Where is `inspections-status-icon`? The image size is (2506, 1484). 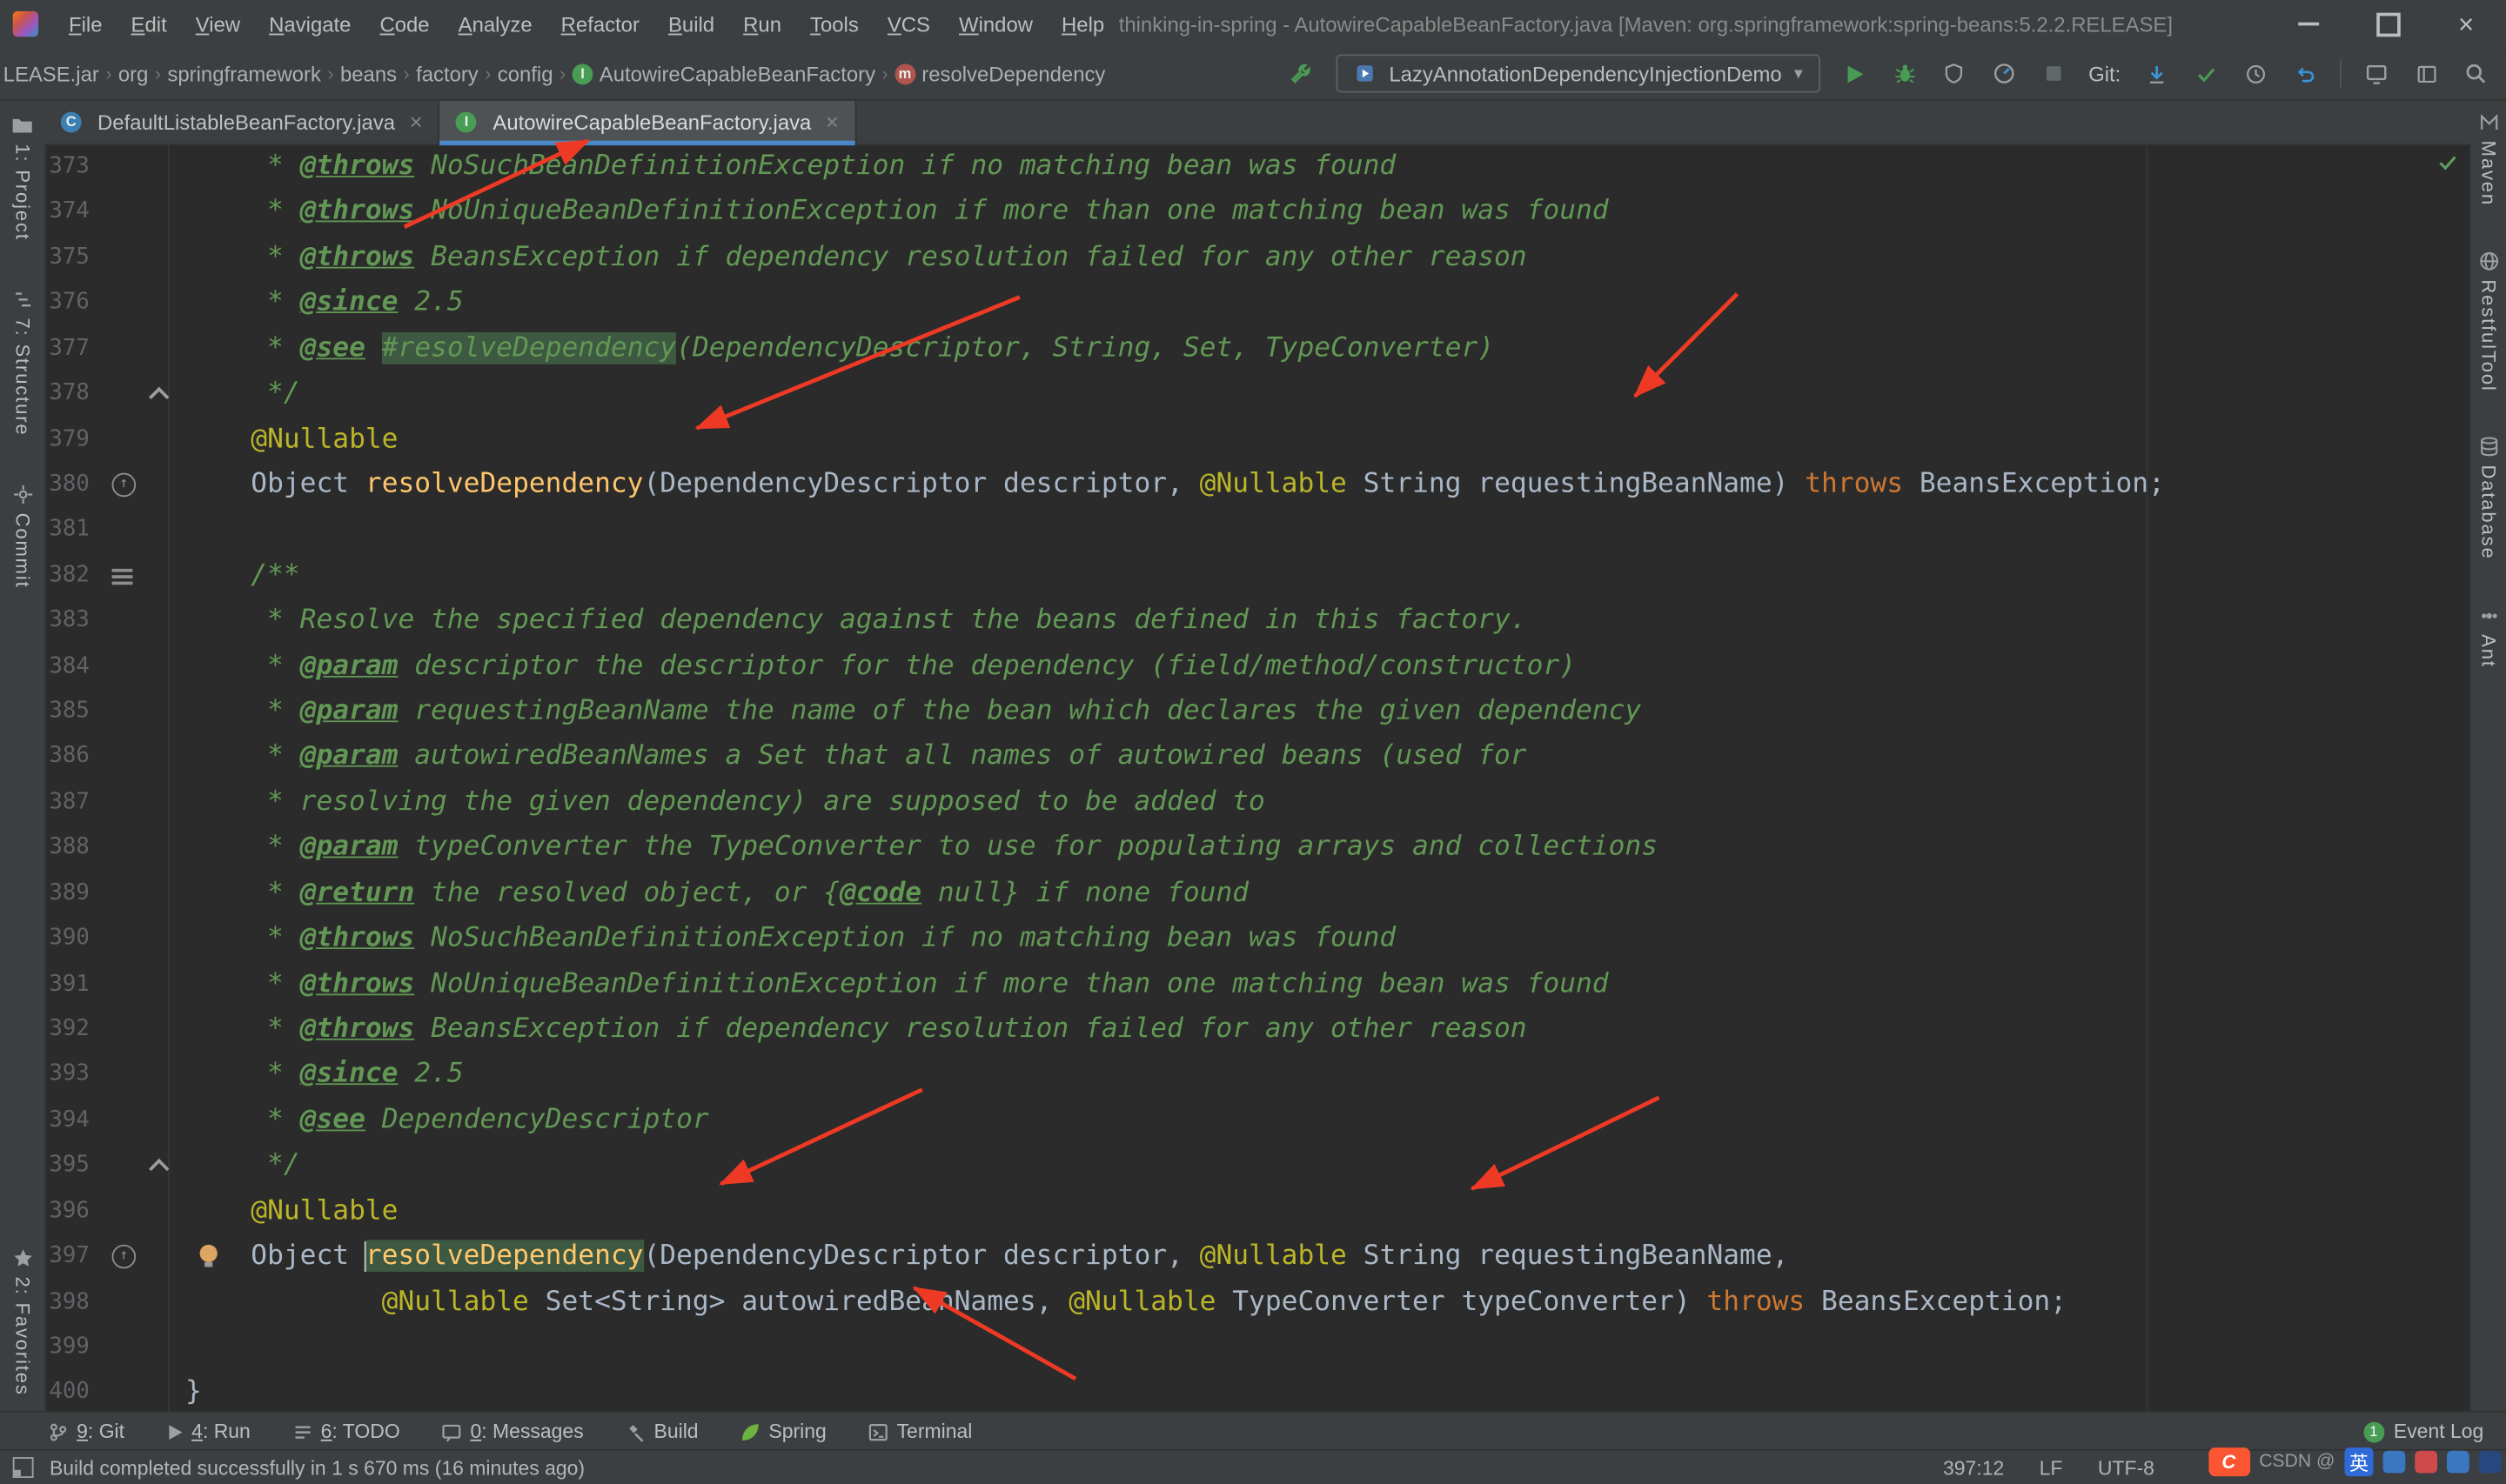 inspections-status-icon is located at coordinates (2447, 165).